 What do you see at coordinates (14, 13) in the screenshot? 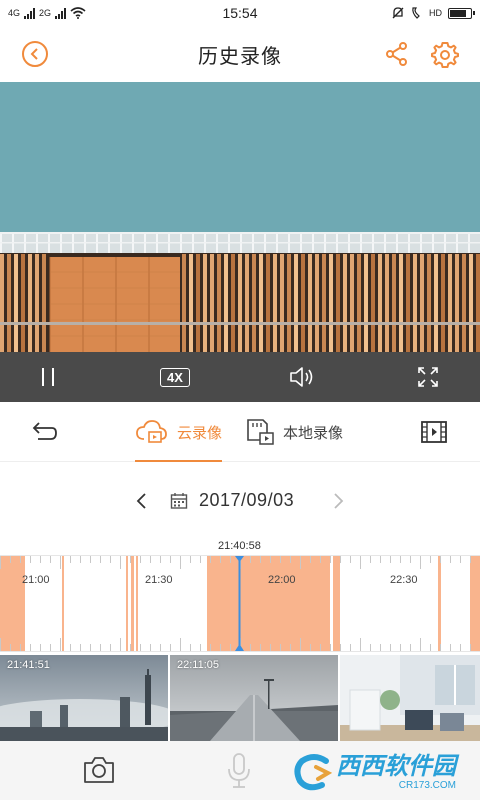
I see `network-4g-label: 4G` at bounding box center [14, 13].